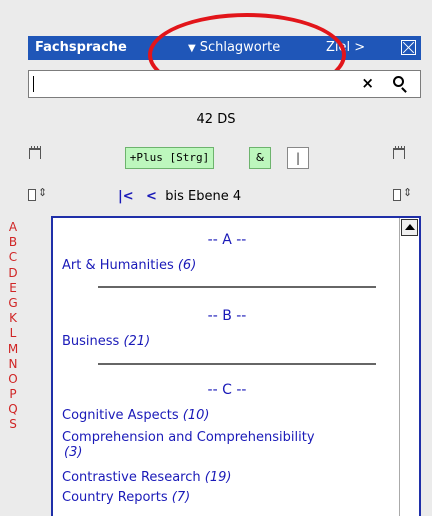 This screenshot has height=516, width=432. I want to click on letter-g: G, so click(13, 303).